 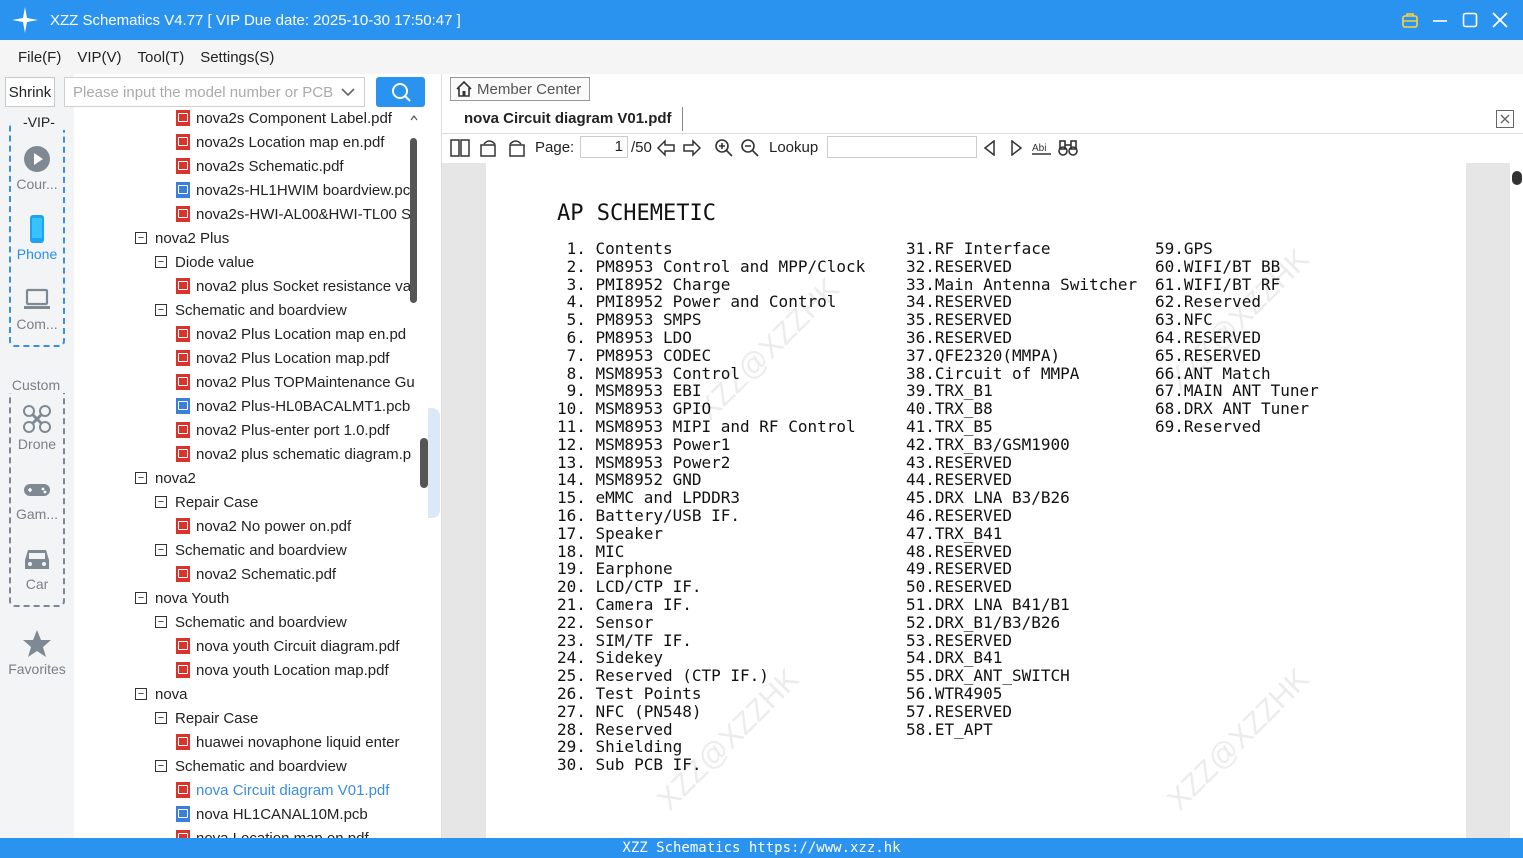 What do you see at coordinates (1470, 20) in the screenshot?
I see `maximize-button` at bounding box center [1470, 20].